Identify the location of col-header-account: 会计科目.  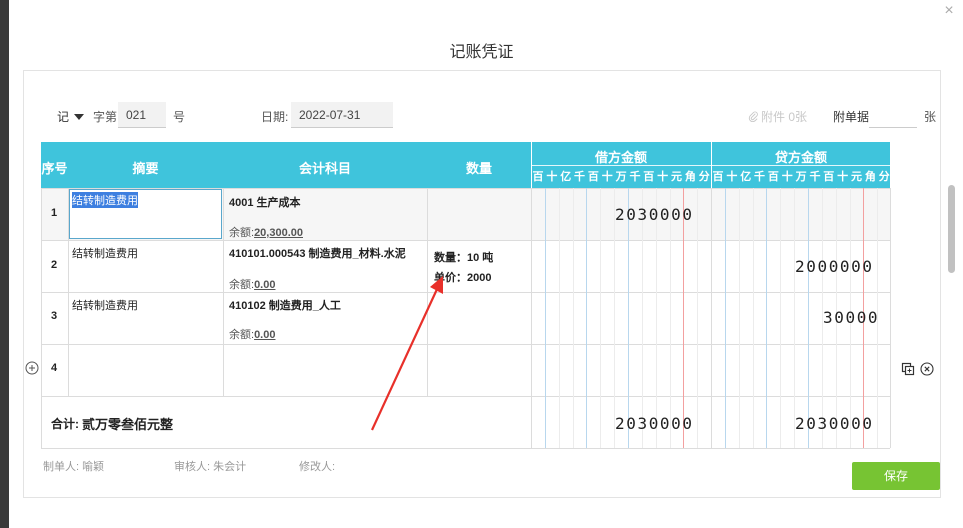
(324, 168).